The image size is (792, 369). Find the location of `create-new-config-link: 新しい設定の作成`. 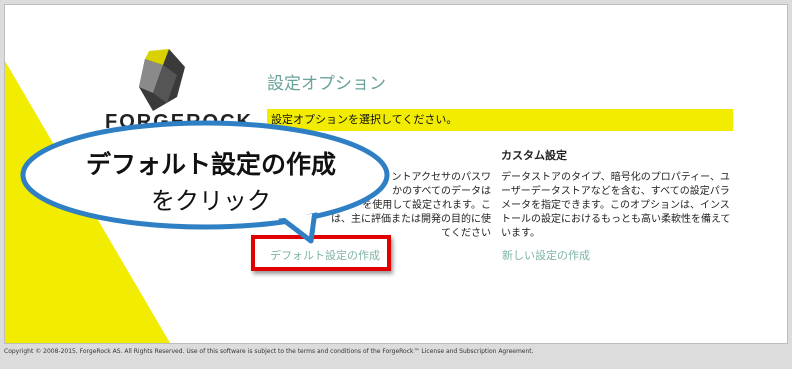

create-new-config-link: 新しい設定の作成 is located at coordinates (546, 255).